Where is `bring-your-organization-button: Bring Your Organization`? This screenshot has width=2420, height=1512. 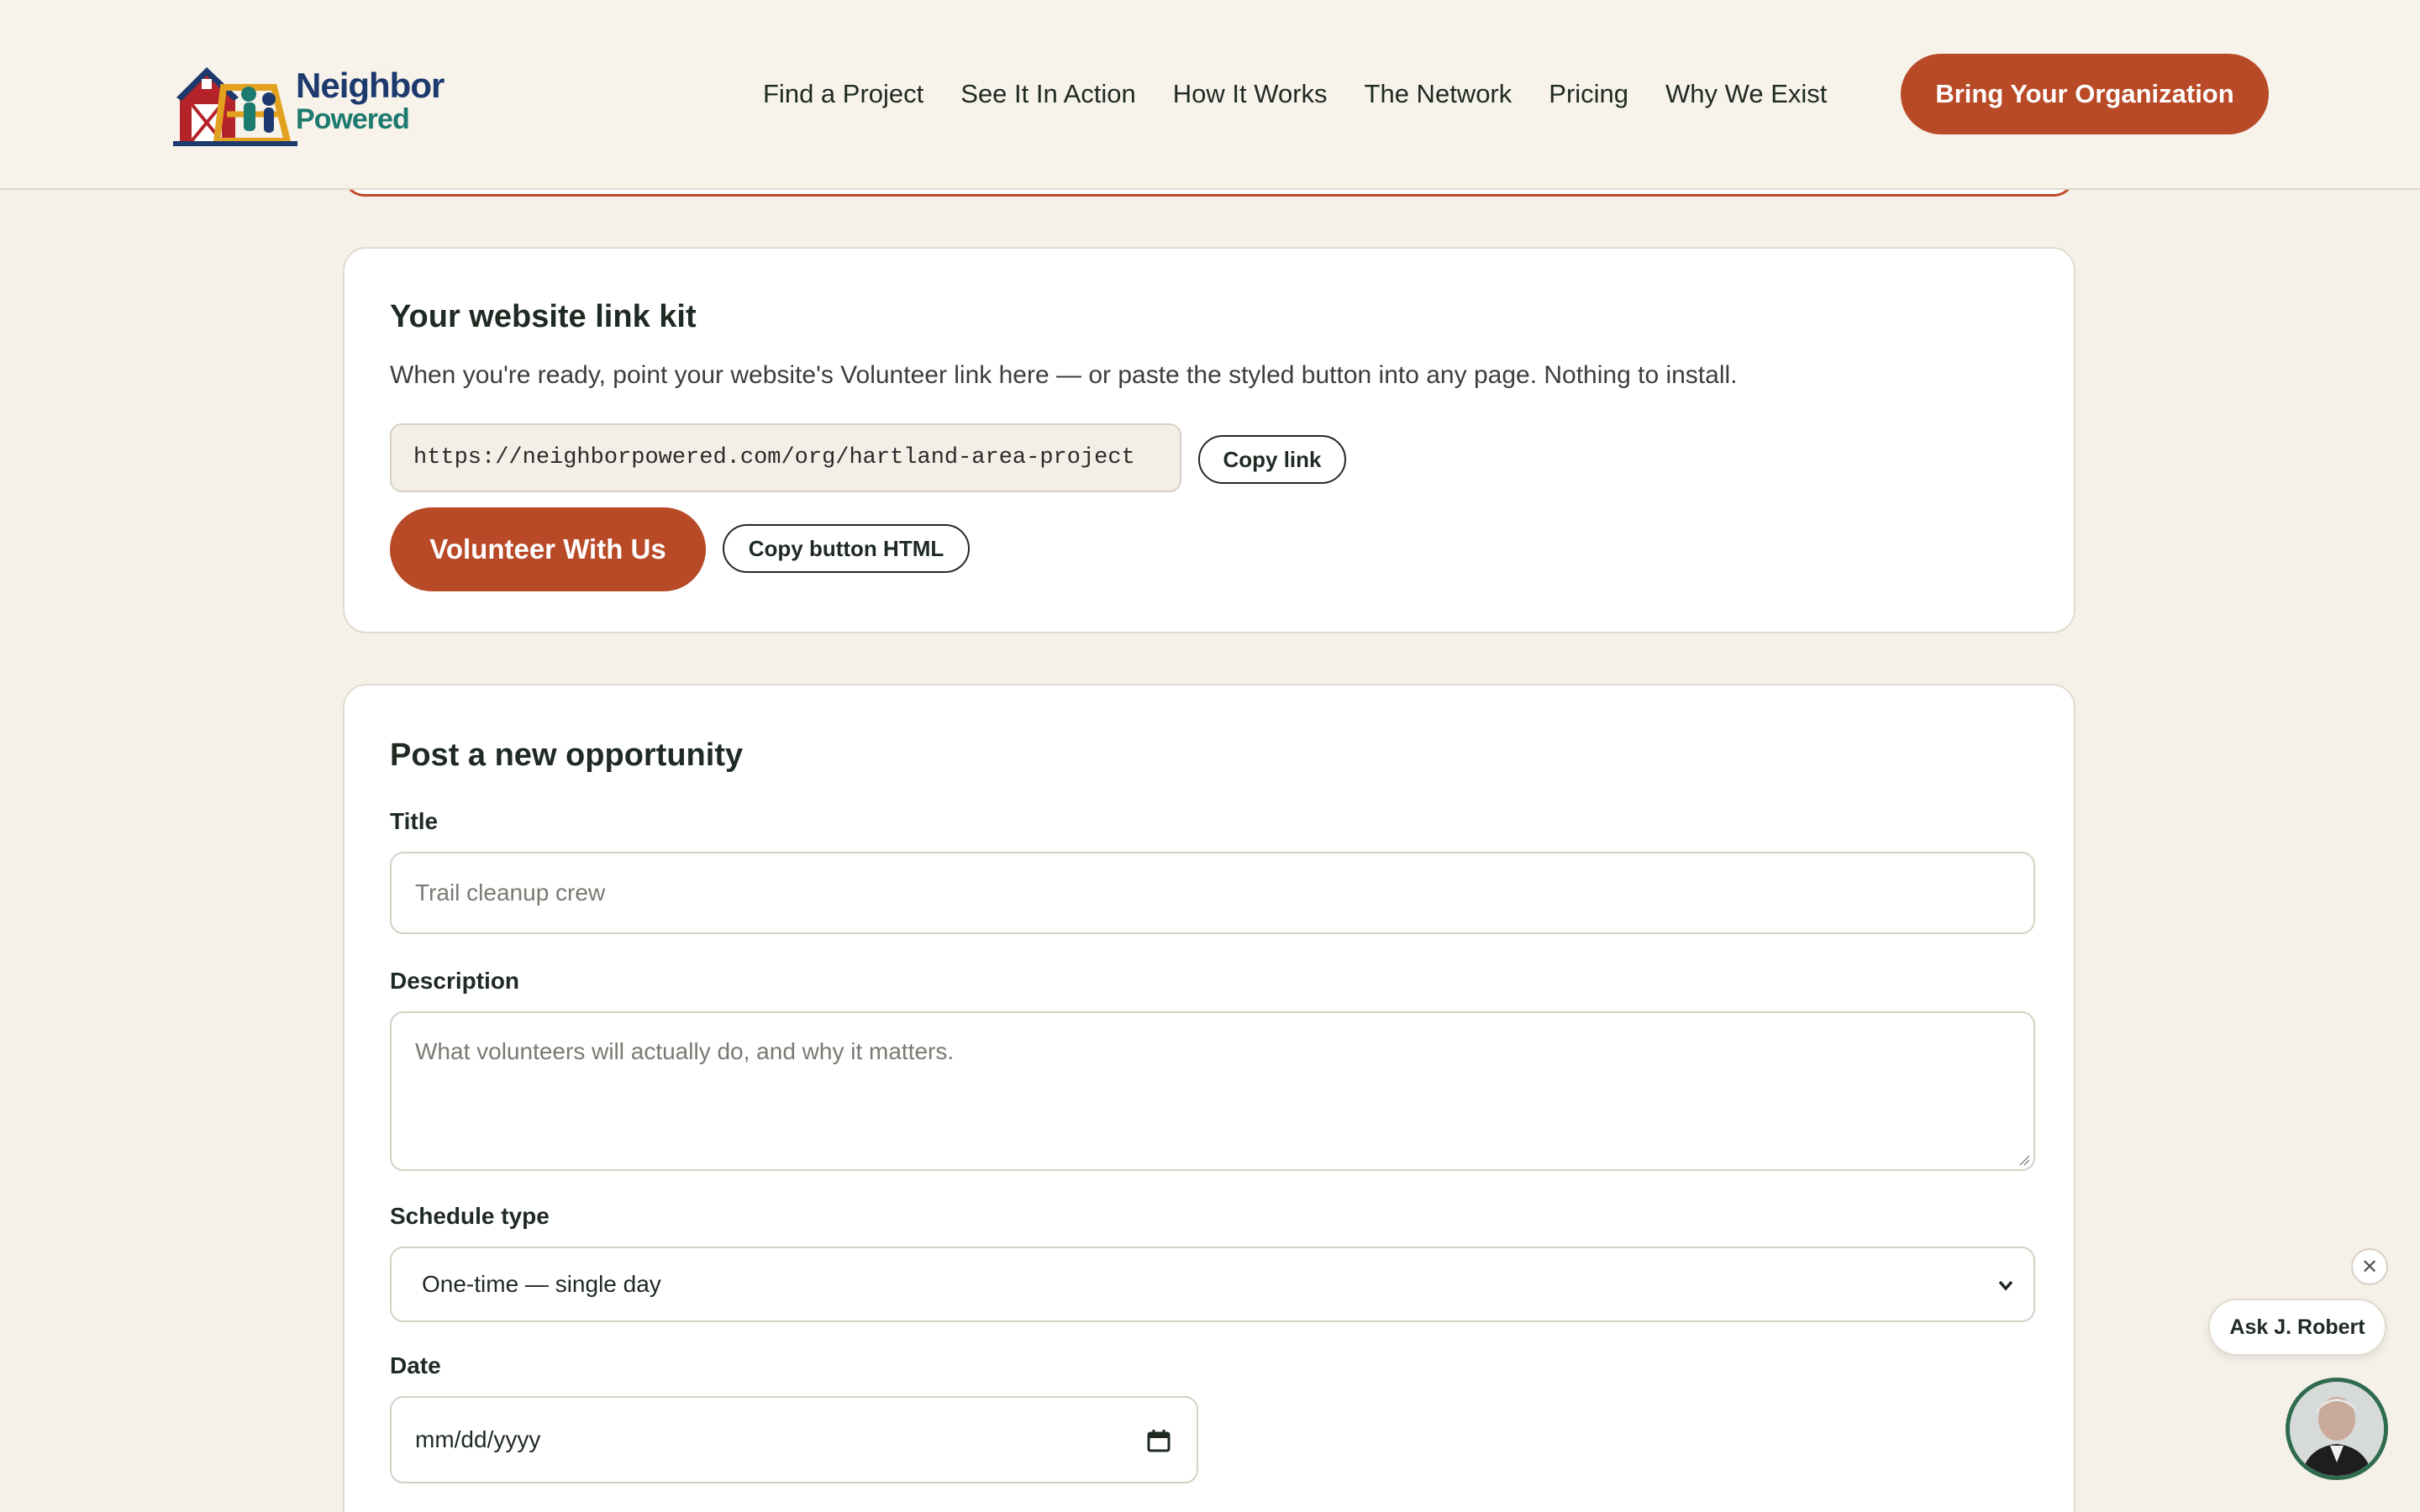 bring-your-organization-button: Bring Your Organization is located at coordinates (2085, 94).